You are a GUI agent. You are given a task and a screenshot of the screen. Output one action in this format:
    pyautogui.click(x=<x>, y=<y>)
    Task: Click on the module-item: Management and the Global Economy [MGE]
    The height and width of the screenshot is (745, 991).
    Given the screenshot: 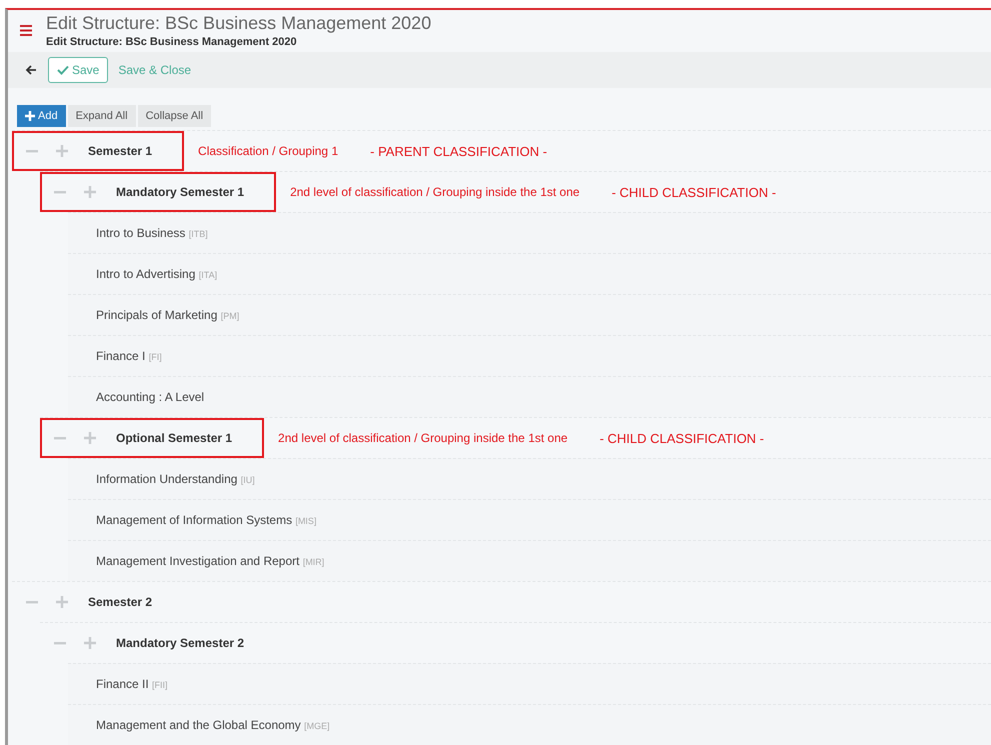 What is the action you would take?
    pyautogui.click(x=213, y=725)
    